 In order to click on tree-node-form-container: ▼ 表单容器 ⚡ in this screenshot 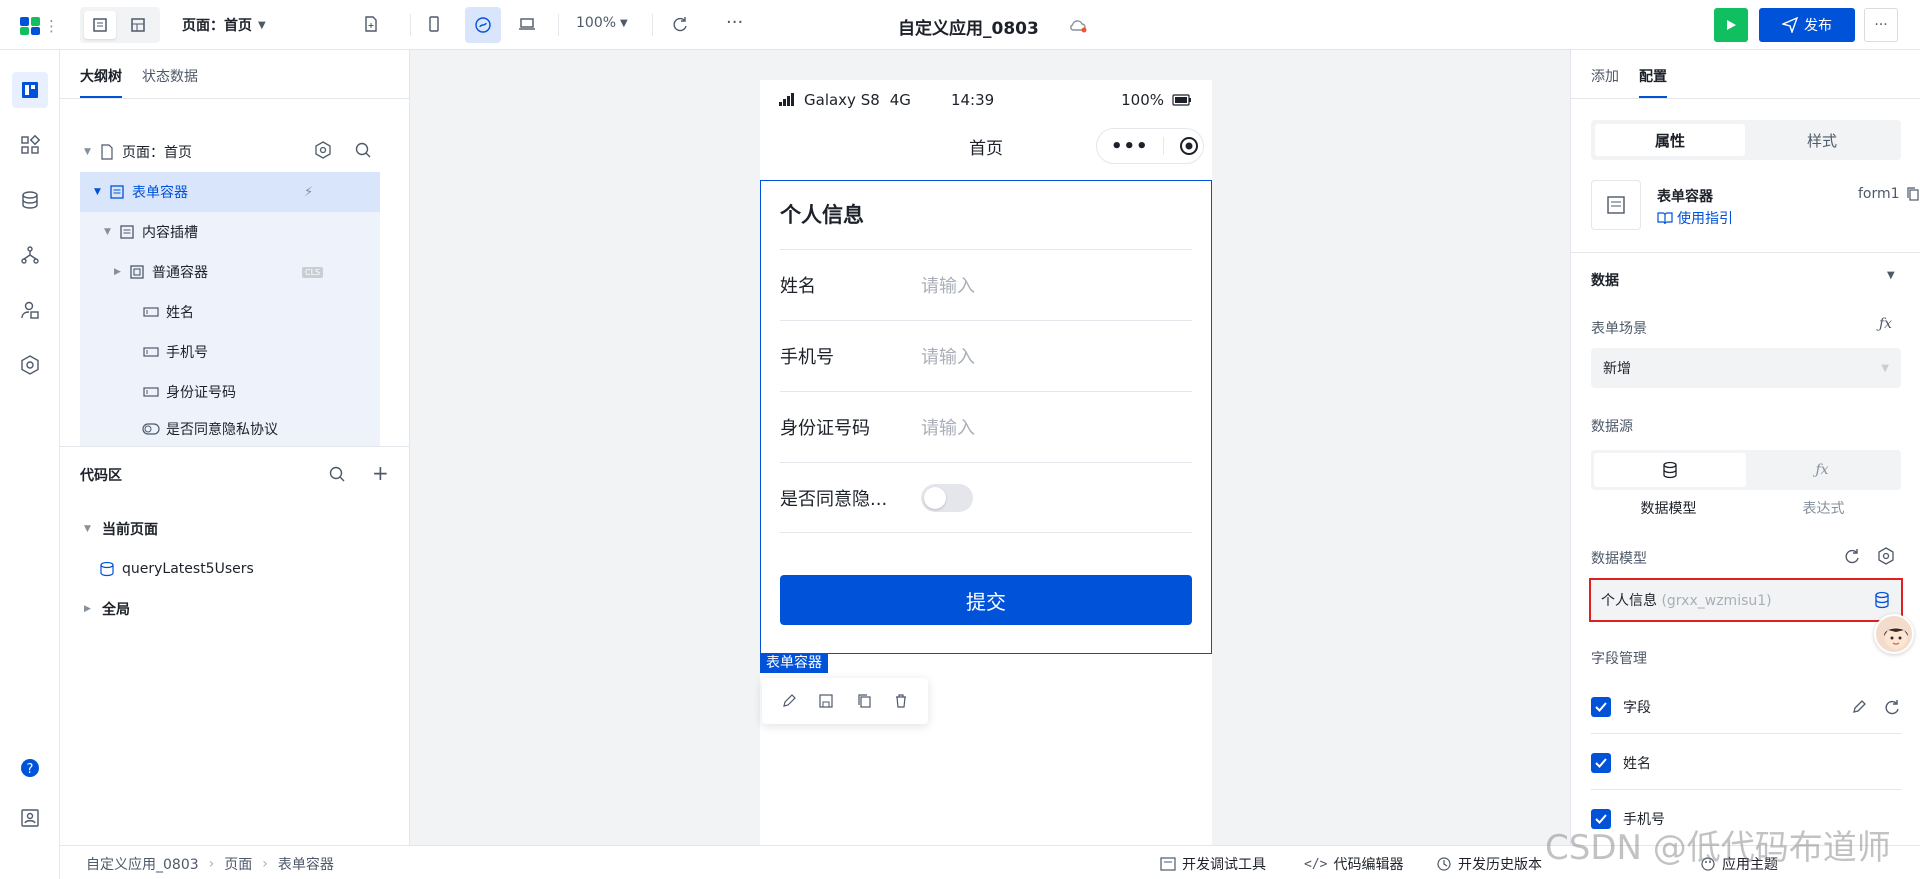, I will do `click(230, 192)`.